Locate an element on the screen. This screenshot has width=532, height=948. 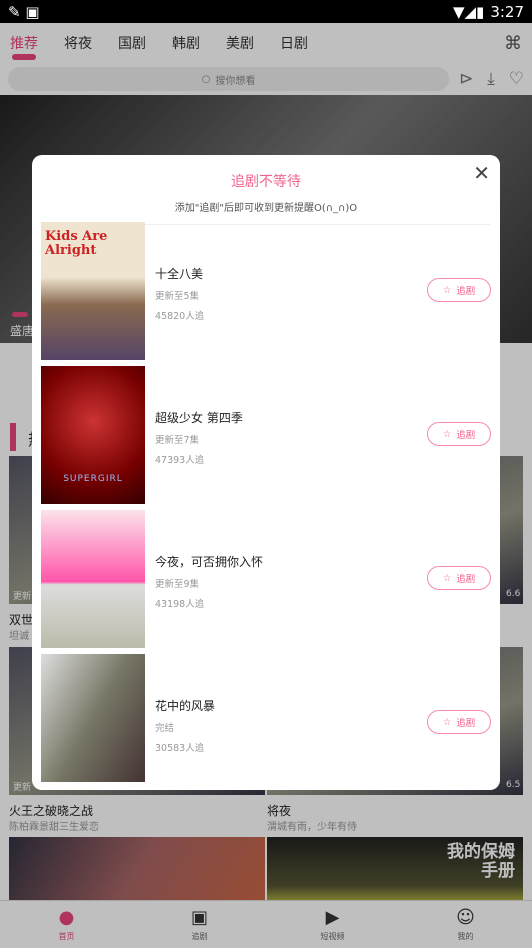
item-name: 超级少女 第四季 is located at coordinates (199, 418).